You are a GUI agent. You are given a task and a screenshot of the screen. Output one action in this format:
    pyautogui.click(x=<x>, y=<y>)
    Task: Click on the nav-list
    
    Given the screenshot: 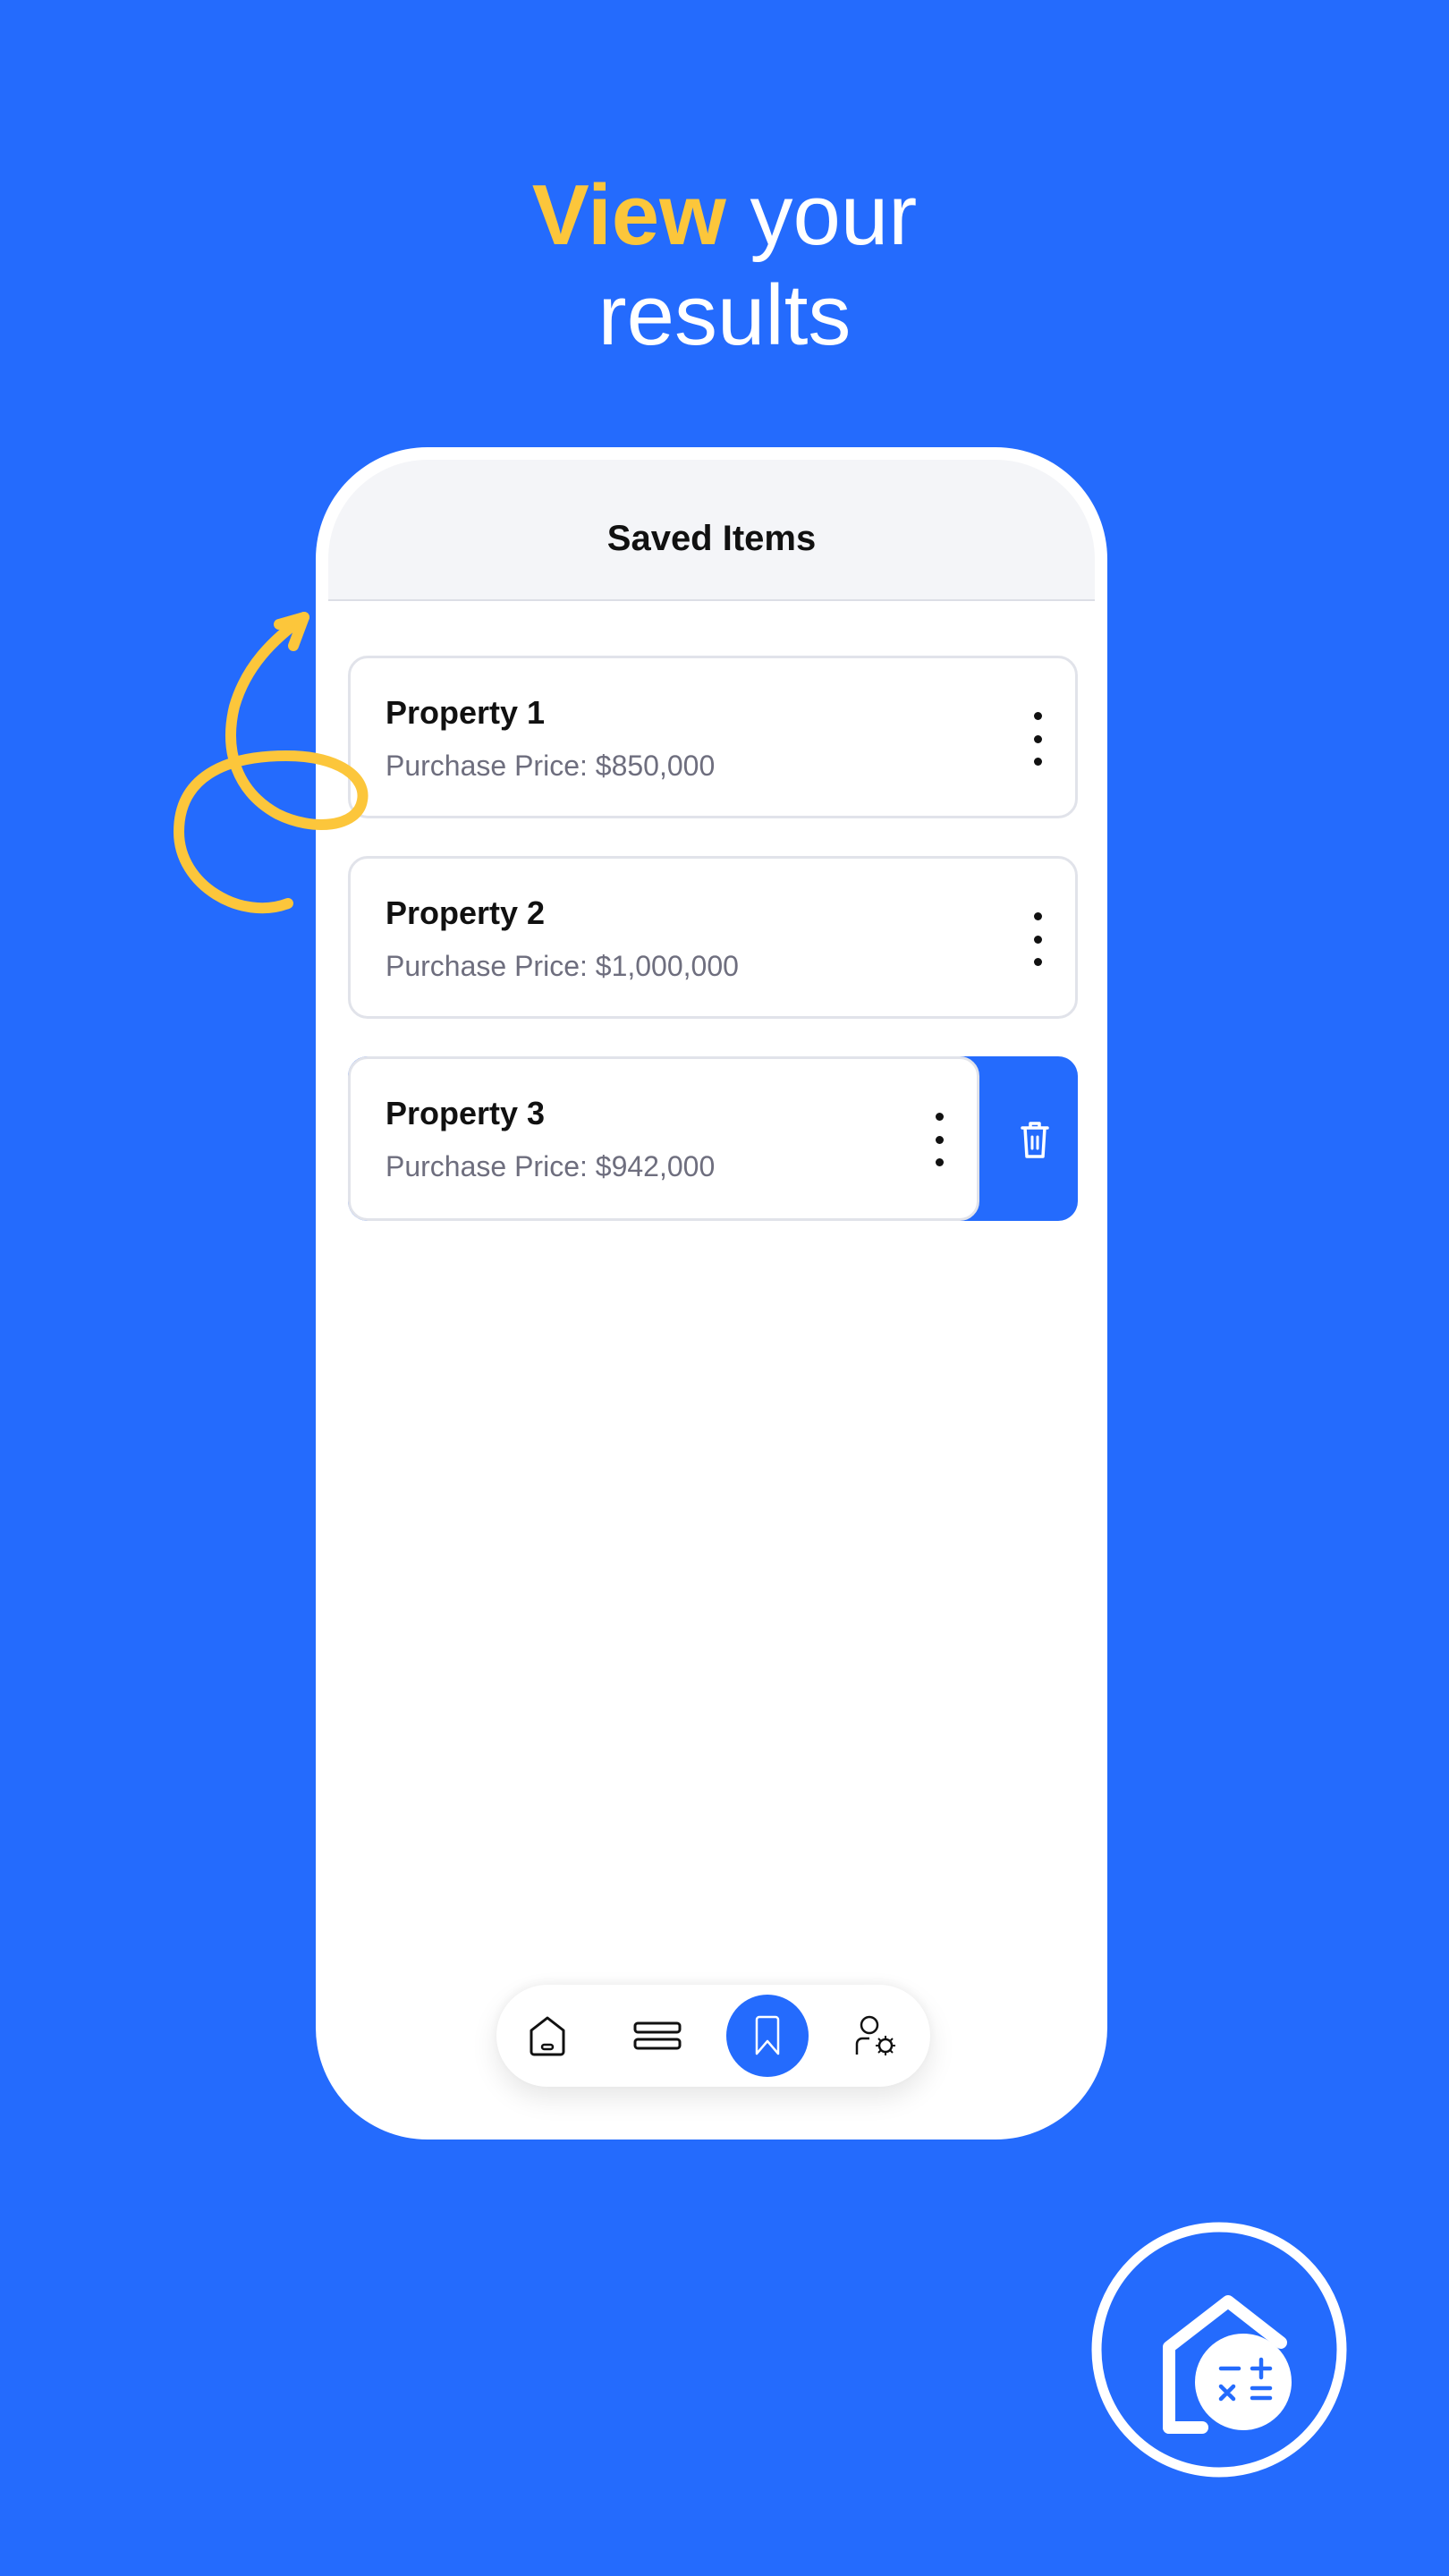 What is the action you would take?
    pyautogui.click(x=657, y=2036)
    